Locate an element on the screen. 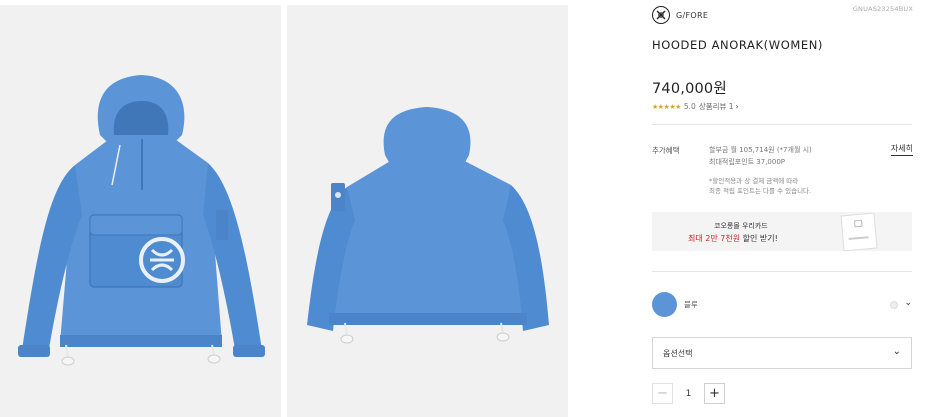 The image size is (931, 417). color-name: 블루 is located at coordinates (691, 304).